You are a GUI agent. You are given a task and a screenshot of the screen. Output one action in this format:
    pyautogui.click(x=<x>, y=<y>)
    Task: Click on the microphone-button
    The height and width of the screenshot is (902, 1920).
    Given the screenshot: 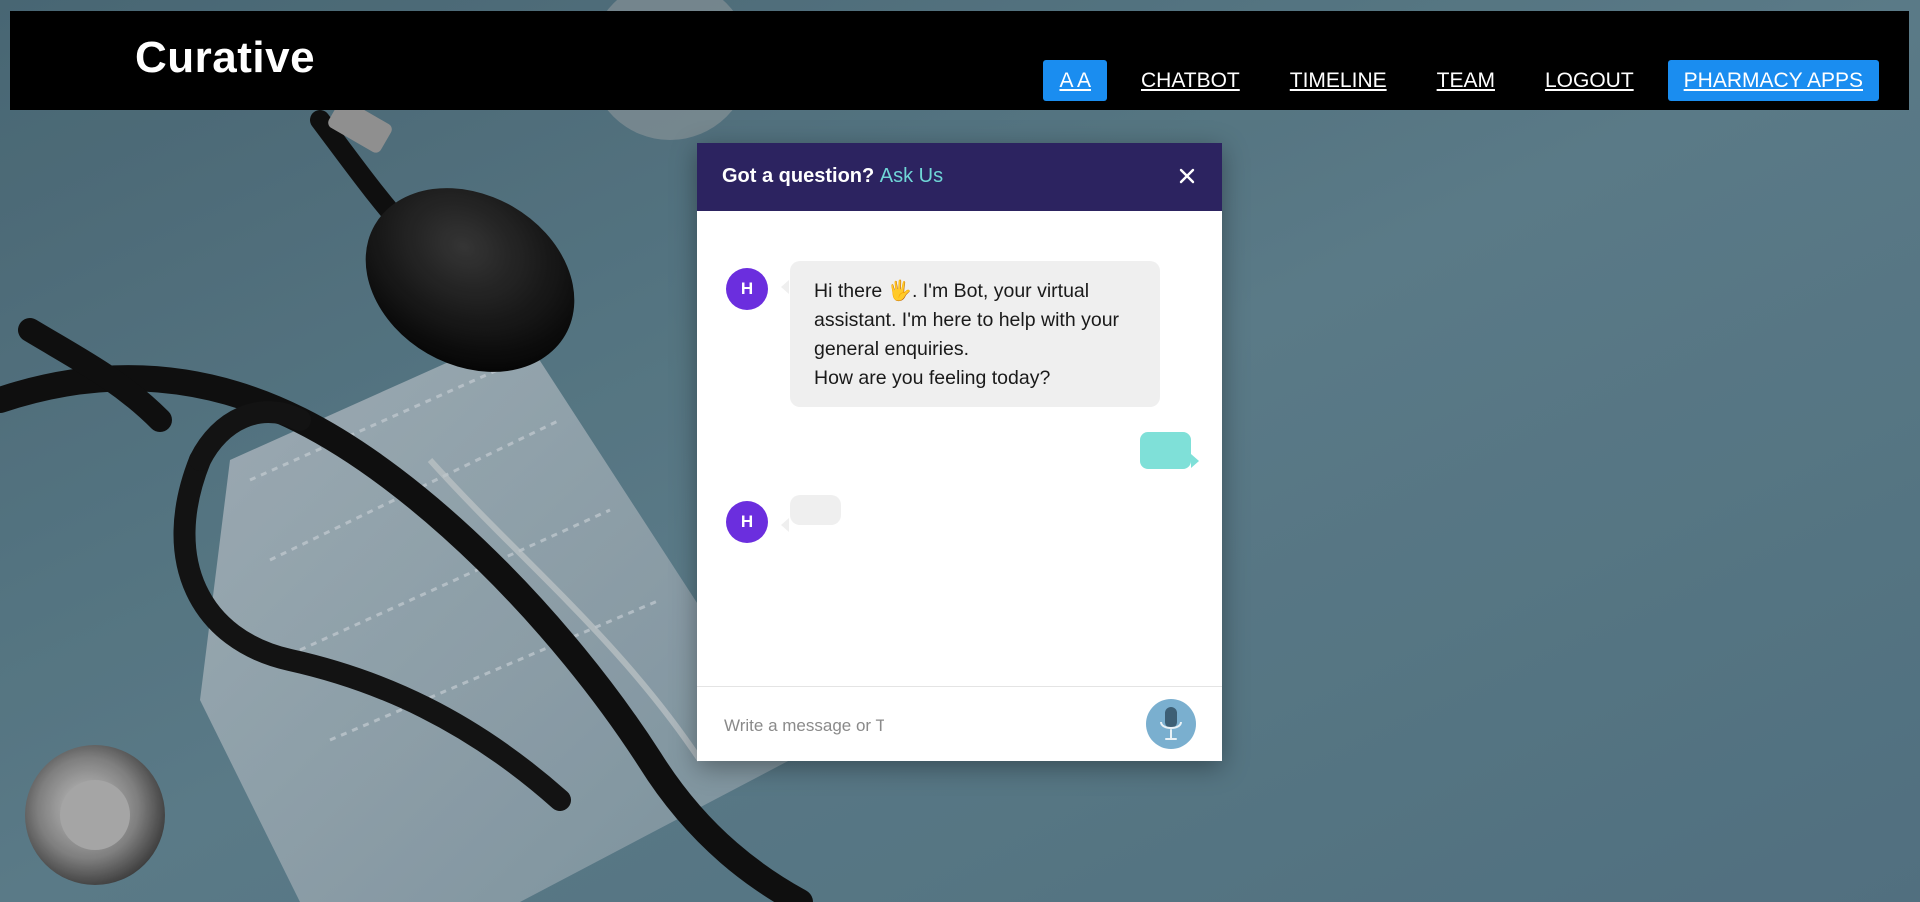 What is the action you would take?
    pyautogui.click(x=1171, y=724)
    